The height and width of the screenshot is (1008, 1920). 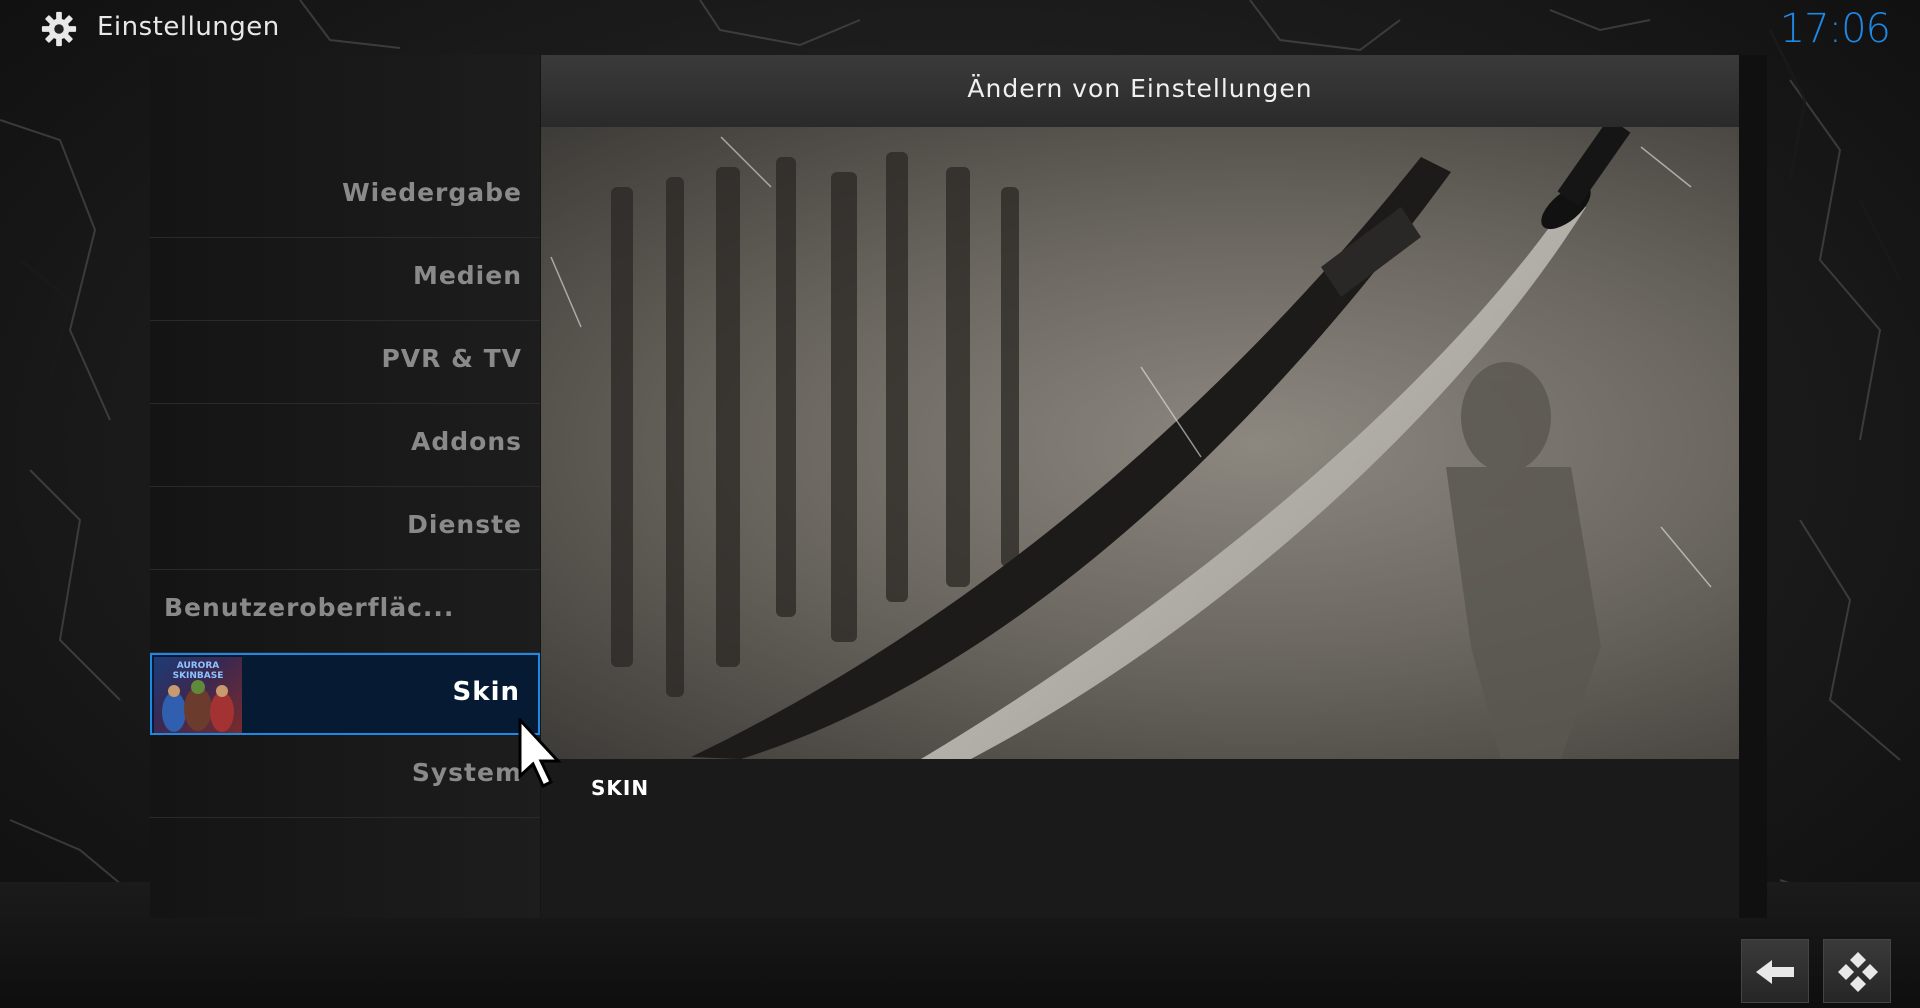 What do you see at coordinates (620, 788) in the screenshot?
I see `info-label: SKIN` at bounding box center [620, 788].